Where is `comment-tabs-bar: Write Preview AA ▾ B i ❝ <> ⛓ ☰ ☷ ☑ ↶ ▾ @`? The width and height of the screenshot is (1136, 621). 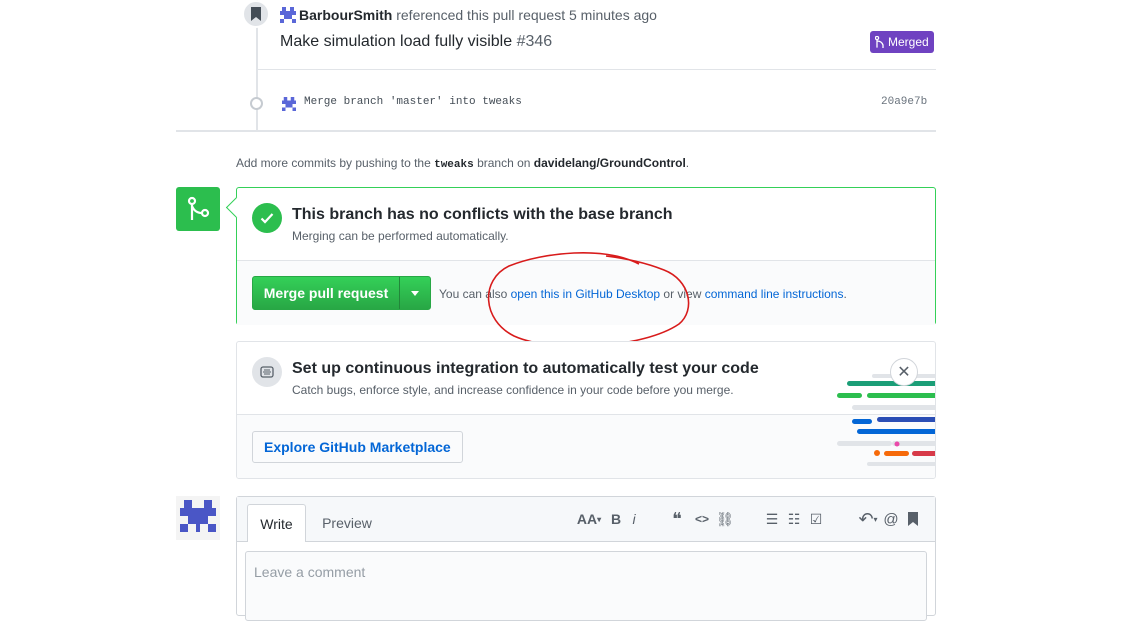
comment-tabs-bar: Write Preview AA ▾ B i ❝ <> ⛓ ☰ ☷ ☑ ↶ ▾ @ is located at coordinates (586, 519).